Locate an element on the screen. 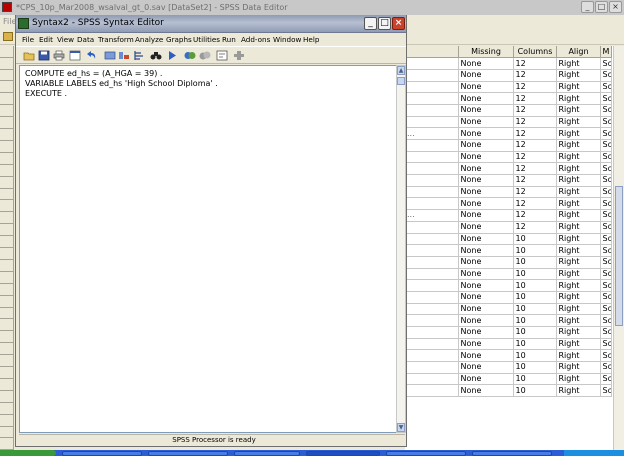 The width and height of the screenshot is (624, 456). print-icon is located at coordinates (59, 55).